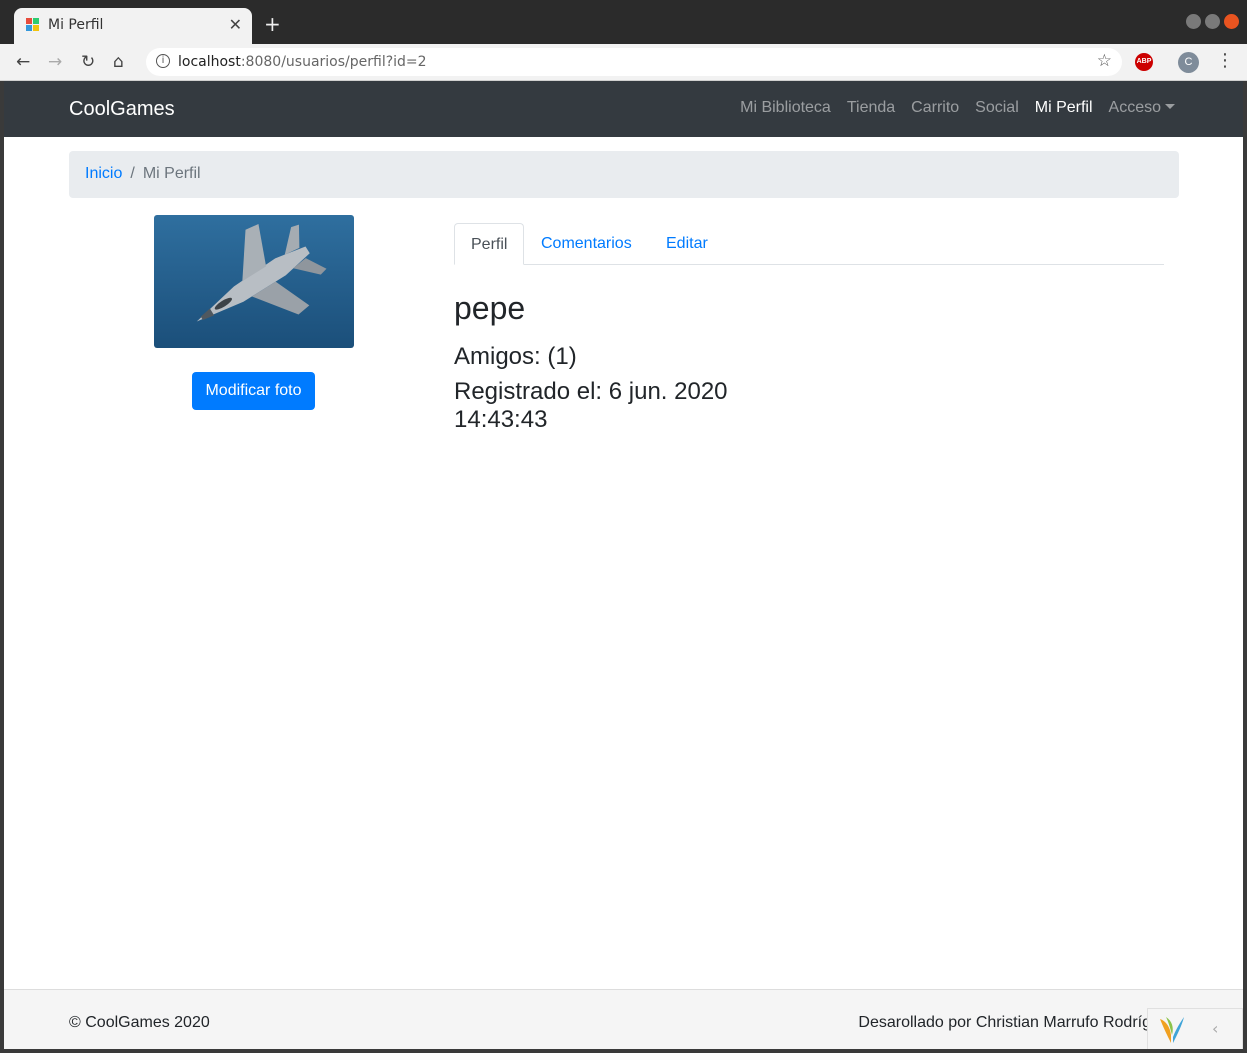  What do you see at coordinates (1231, 21) in the screenshot?
I see `close-window-button` at bounding box center [1231, 21].